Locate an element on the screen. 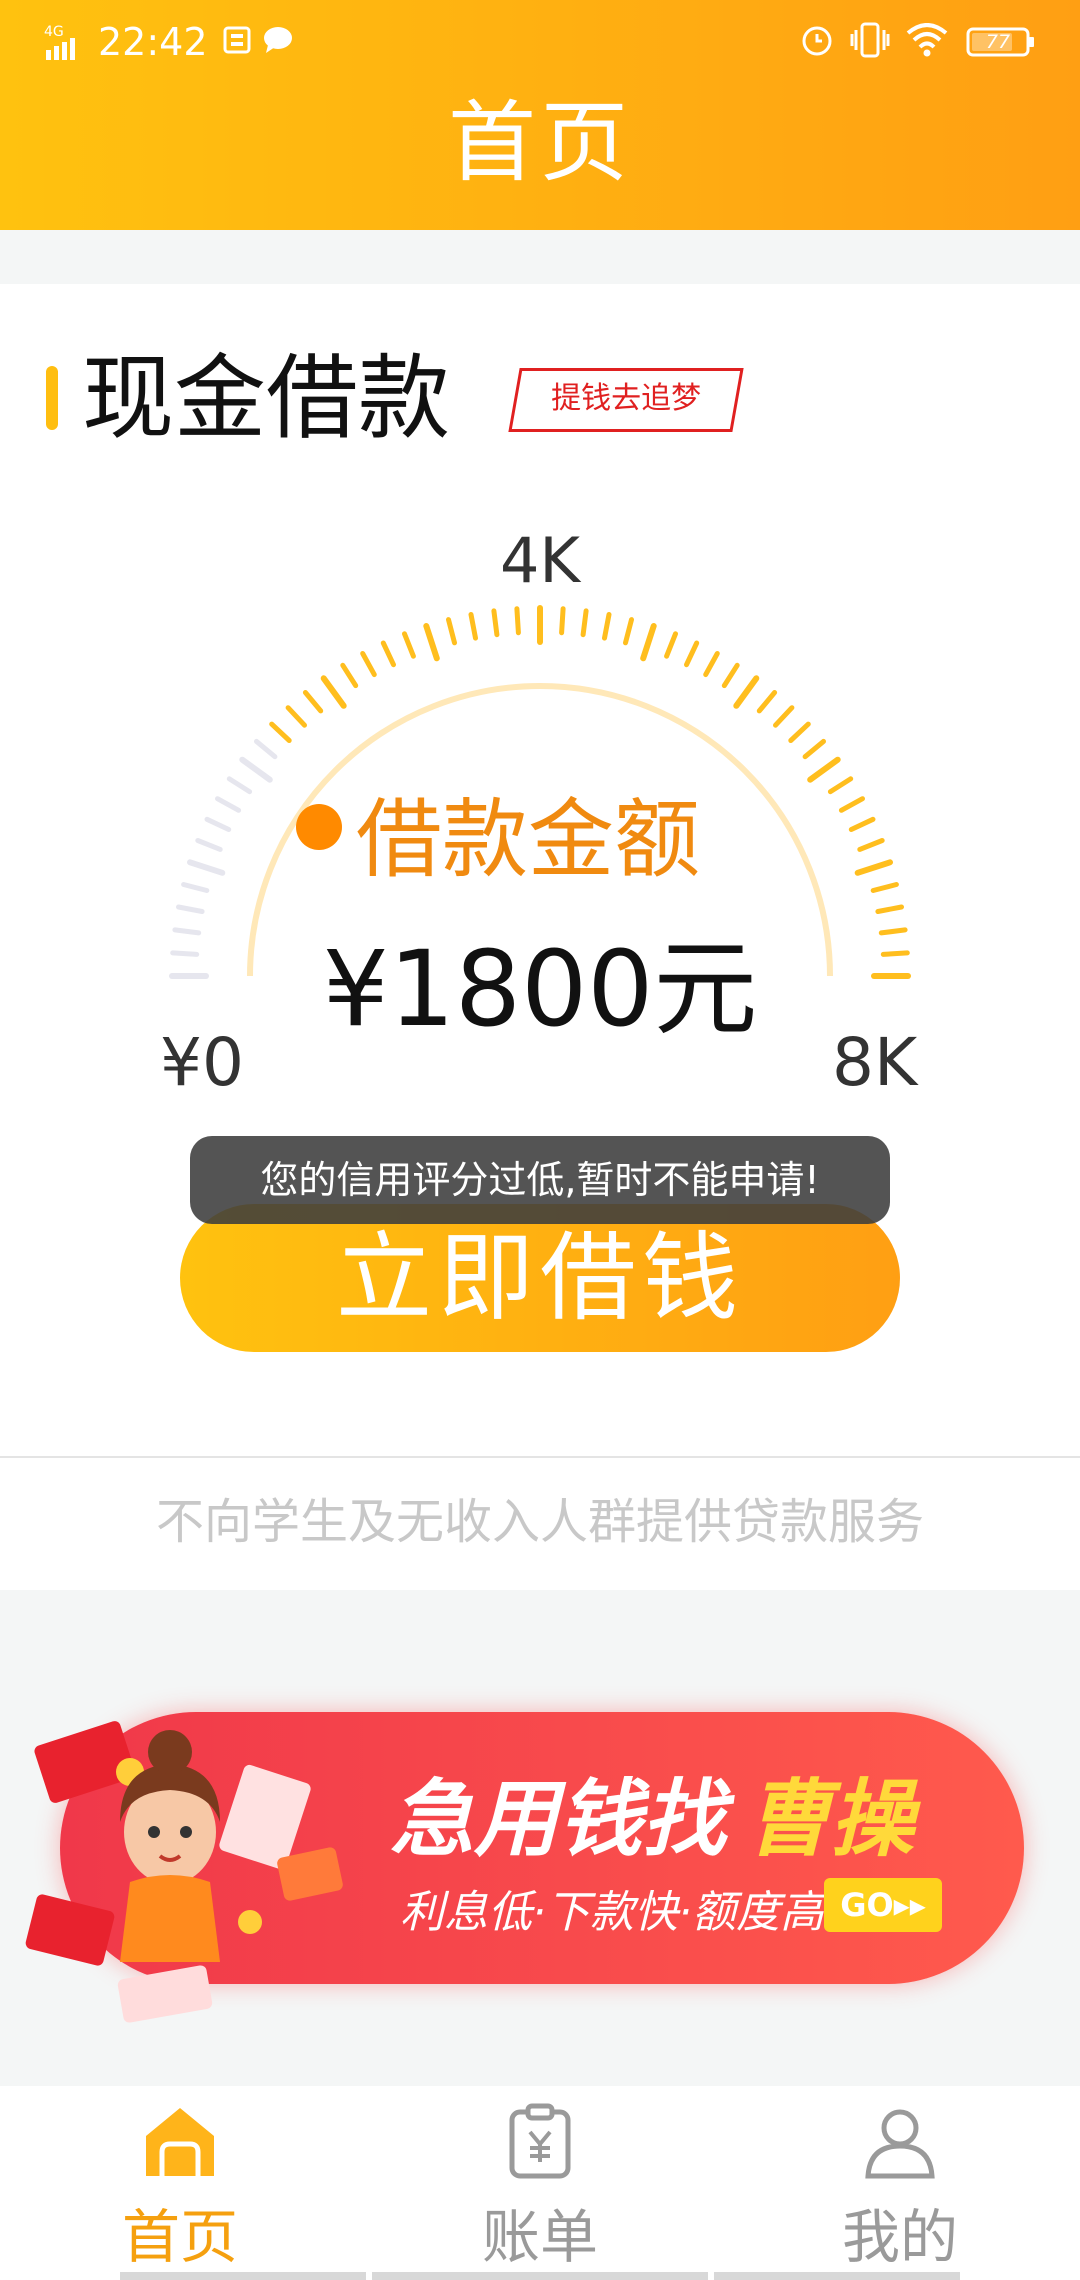 This screenshot has height=2280, width=1080. tab-home: 首页 is located at coordinates (180, 2183).